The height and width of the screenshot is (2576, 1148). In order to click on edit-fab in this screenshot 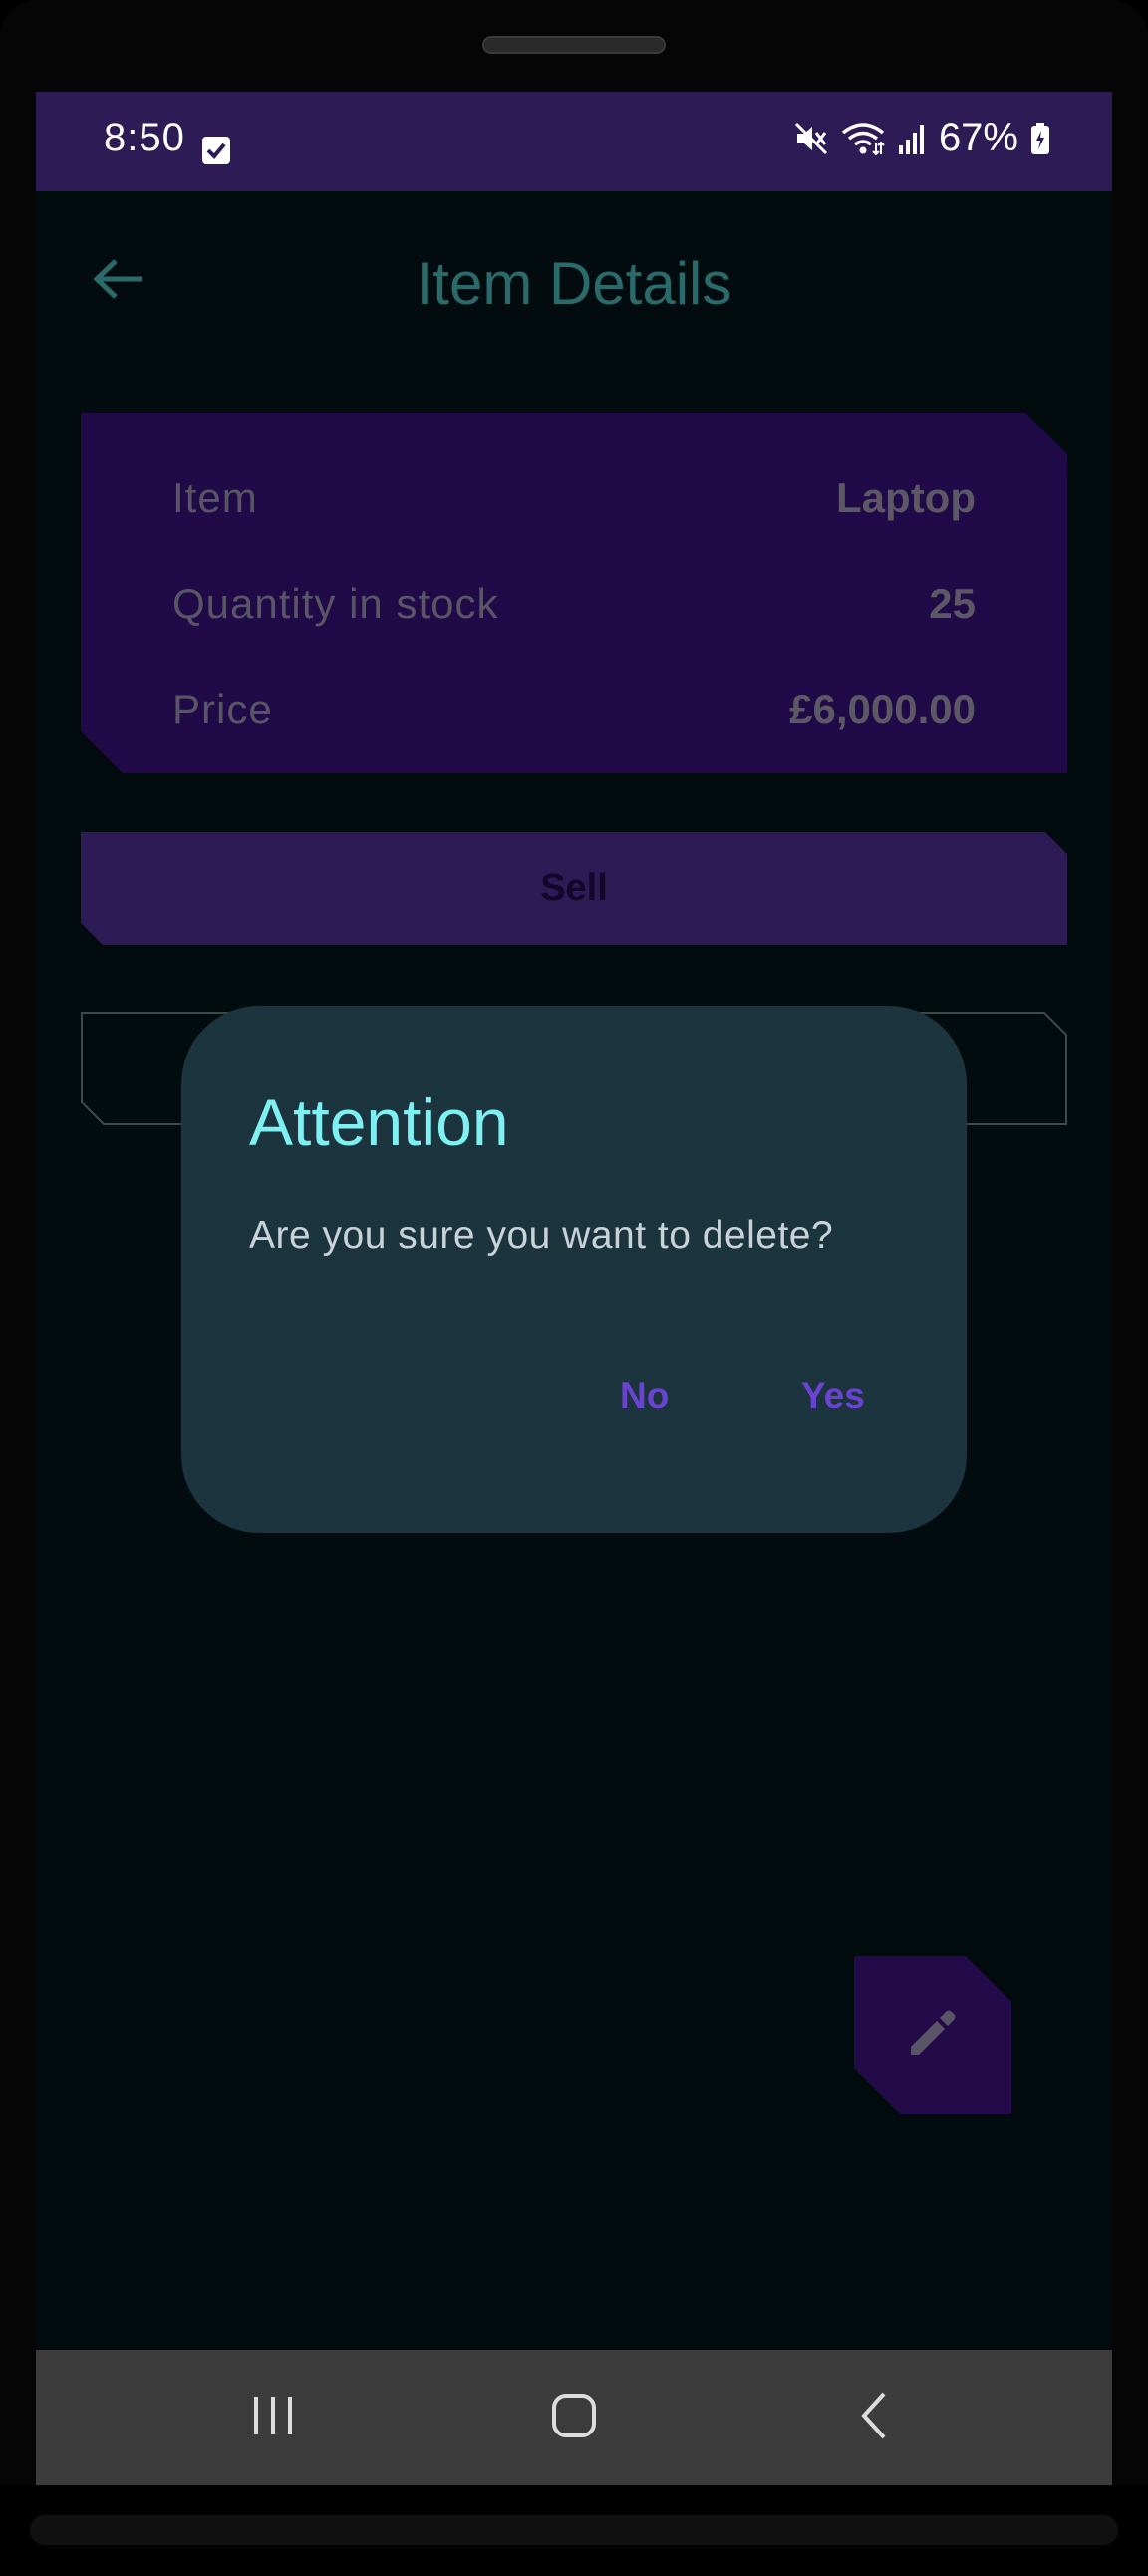, I will do `click(932, 2035)`.